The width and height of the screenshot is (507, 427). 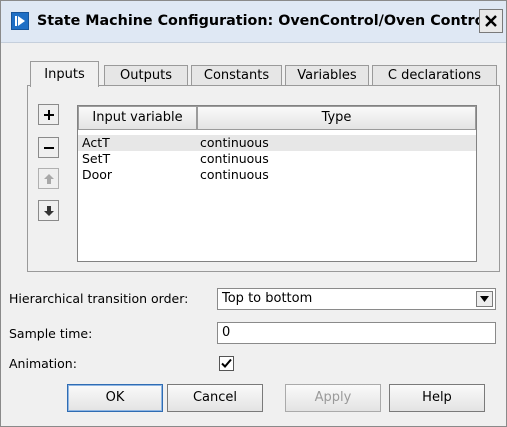 I want to click on add-input-button, so click(x=48, y=114).